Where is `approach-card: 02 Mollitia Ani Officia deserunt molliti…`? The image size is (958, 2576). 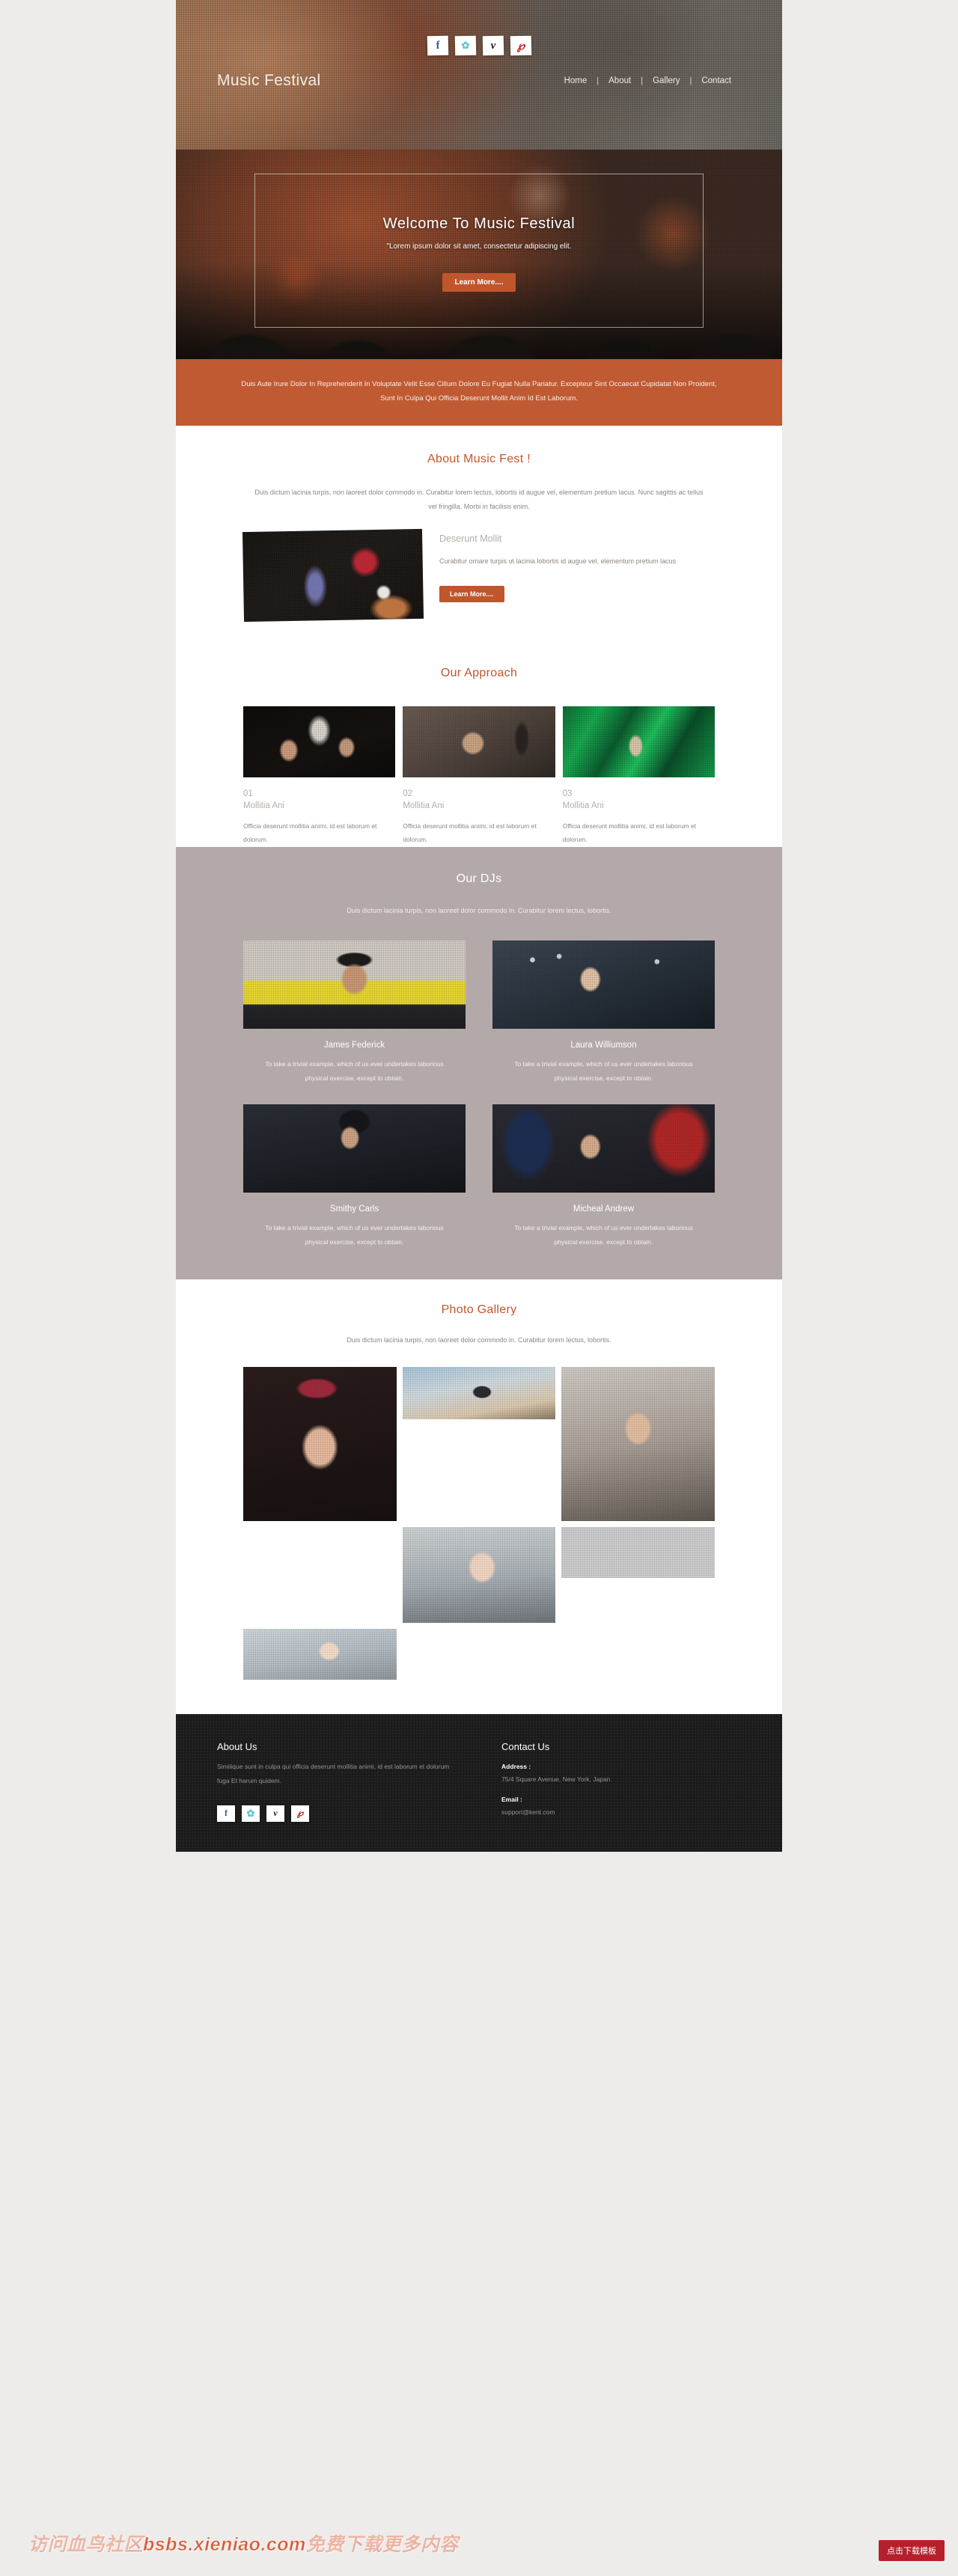
approach-card: 02 Mollitia Ani Officia deserunt molliti… is located at coordinates (479, 776).